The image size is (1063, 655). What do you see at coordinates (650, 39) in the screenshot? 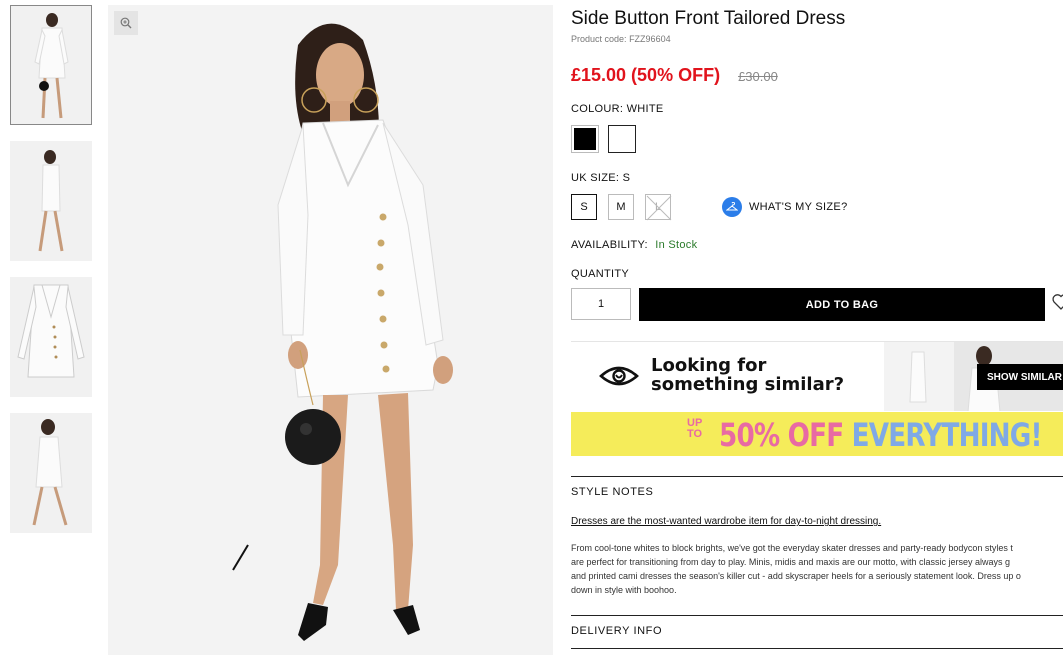
I see `product-code-value: FZZ96604` at bounding box center [650, 39].